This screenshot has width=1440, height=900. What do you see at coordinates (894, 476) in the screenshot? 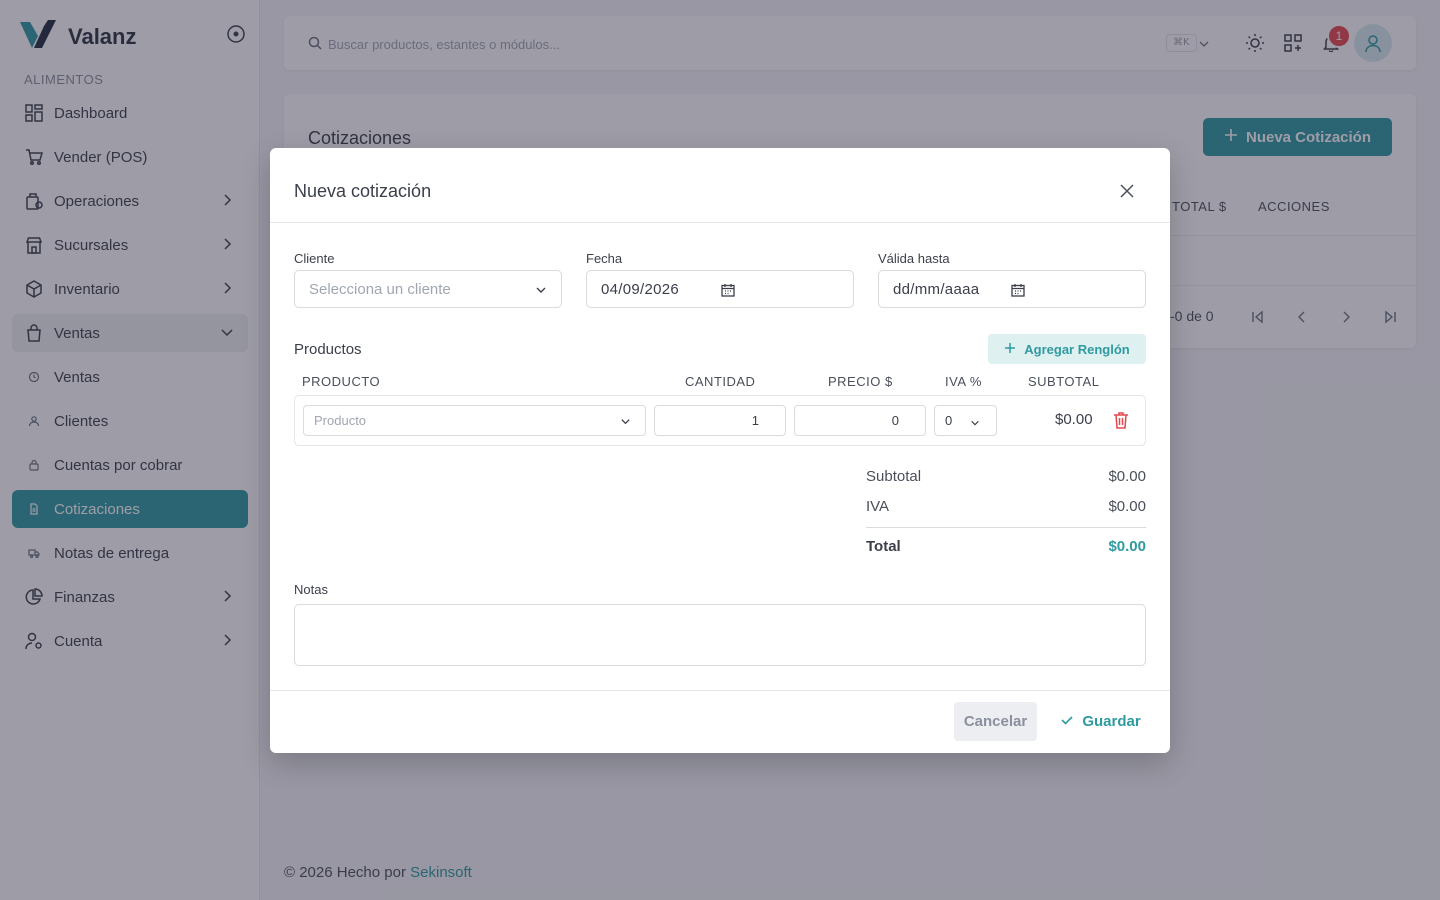
I see `subtotal-label: Subtotal` at bounding box center [894, 476].